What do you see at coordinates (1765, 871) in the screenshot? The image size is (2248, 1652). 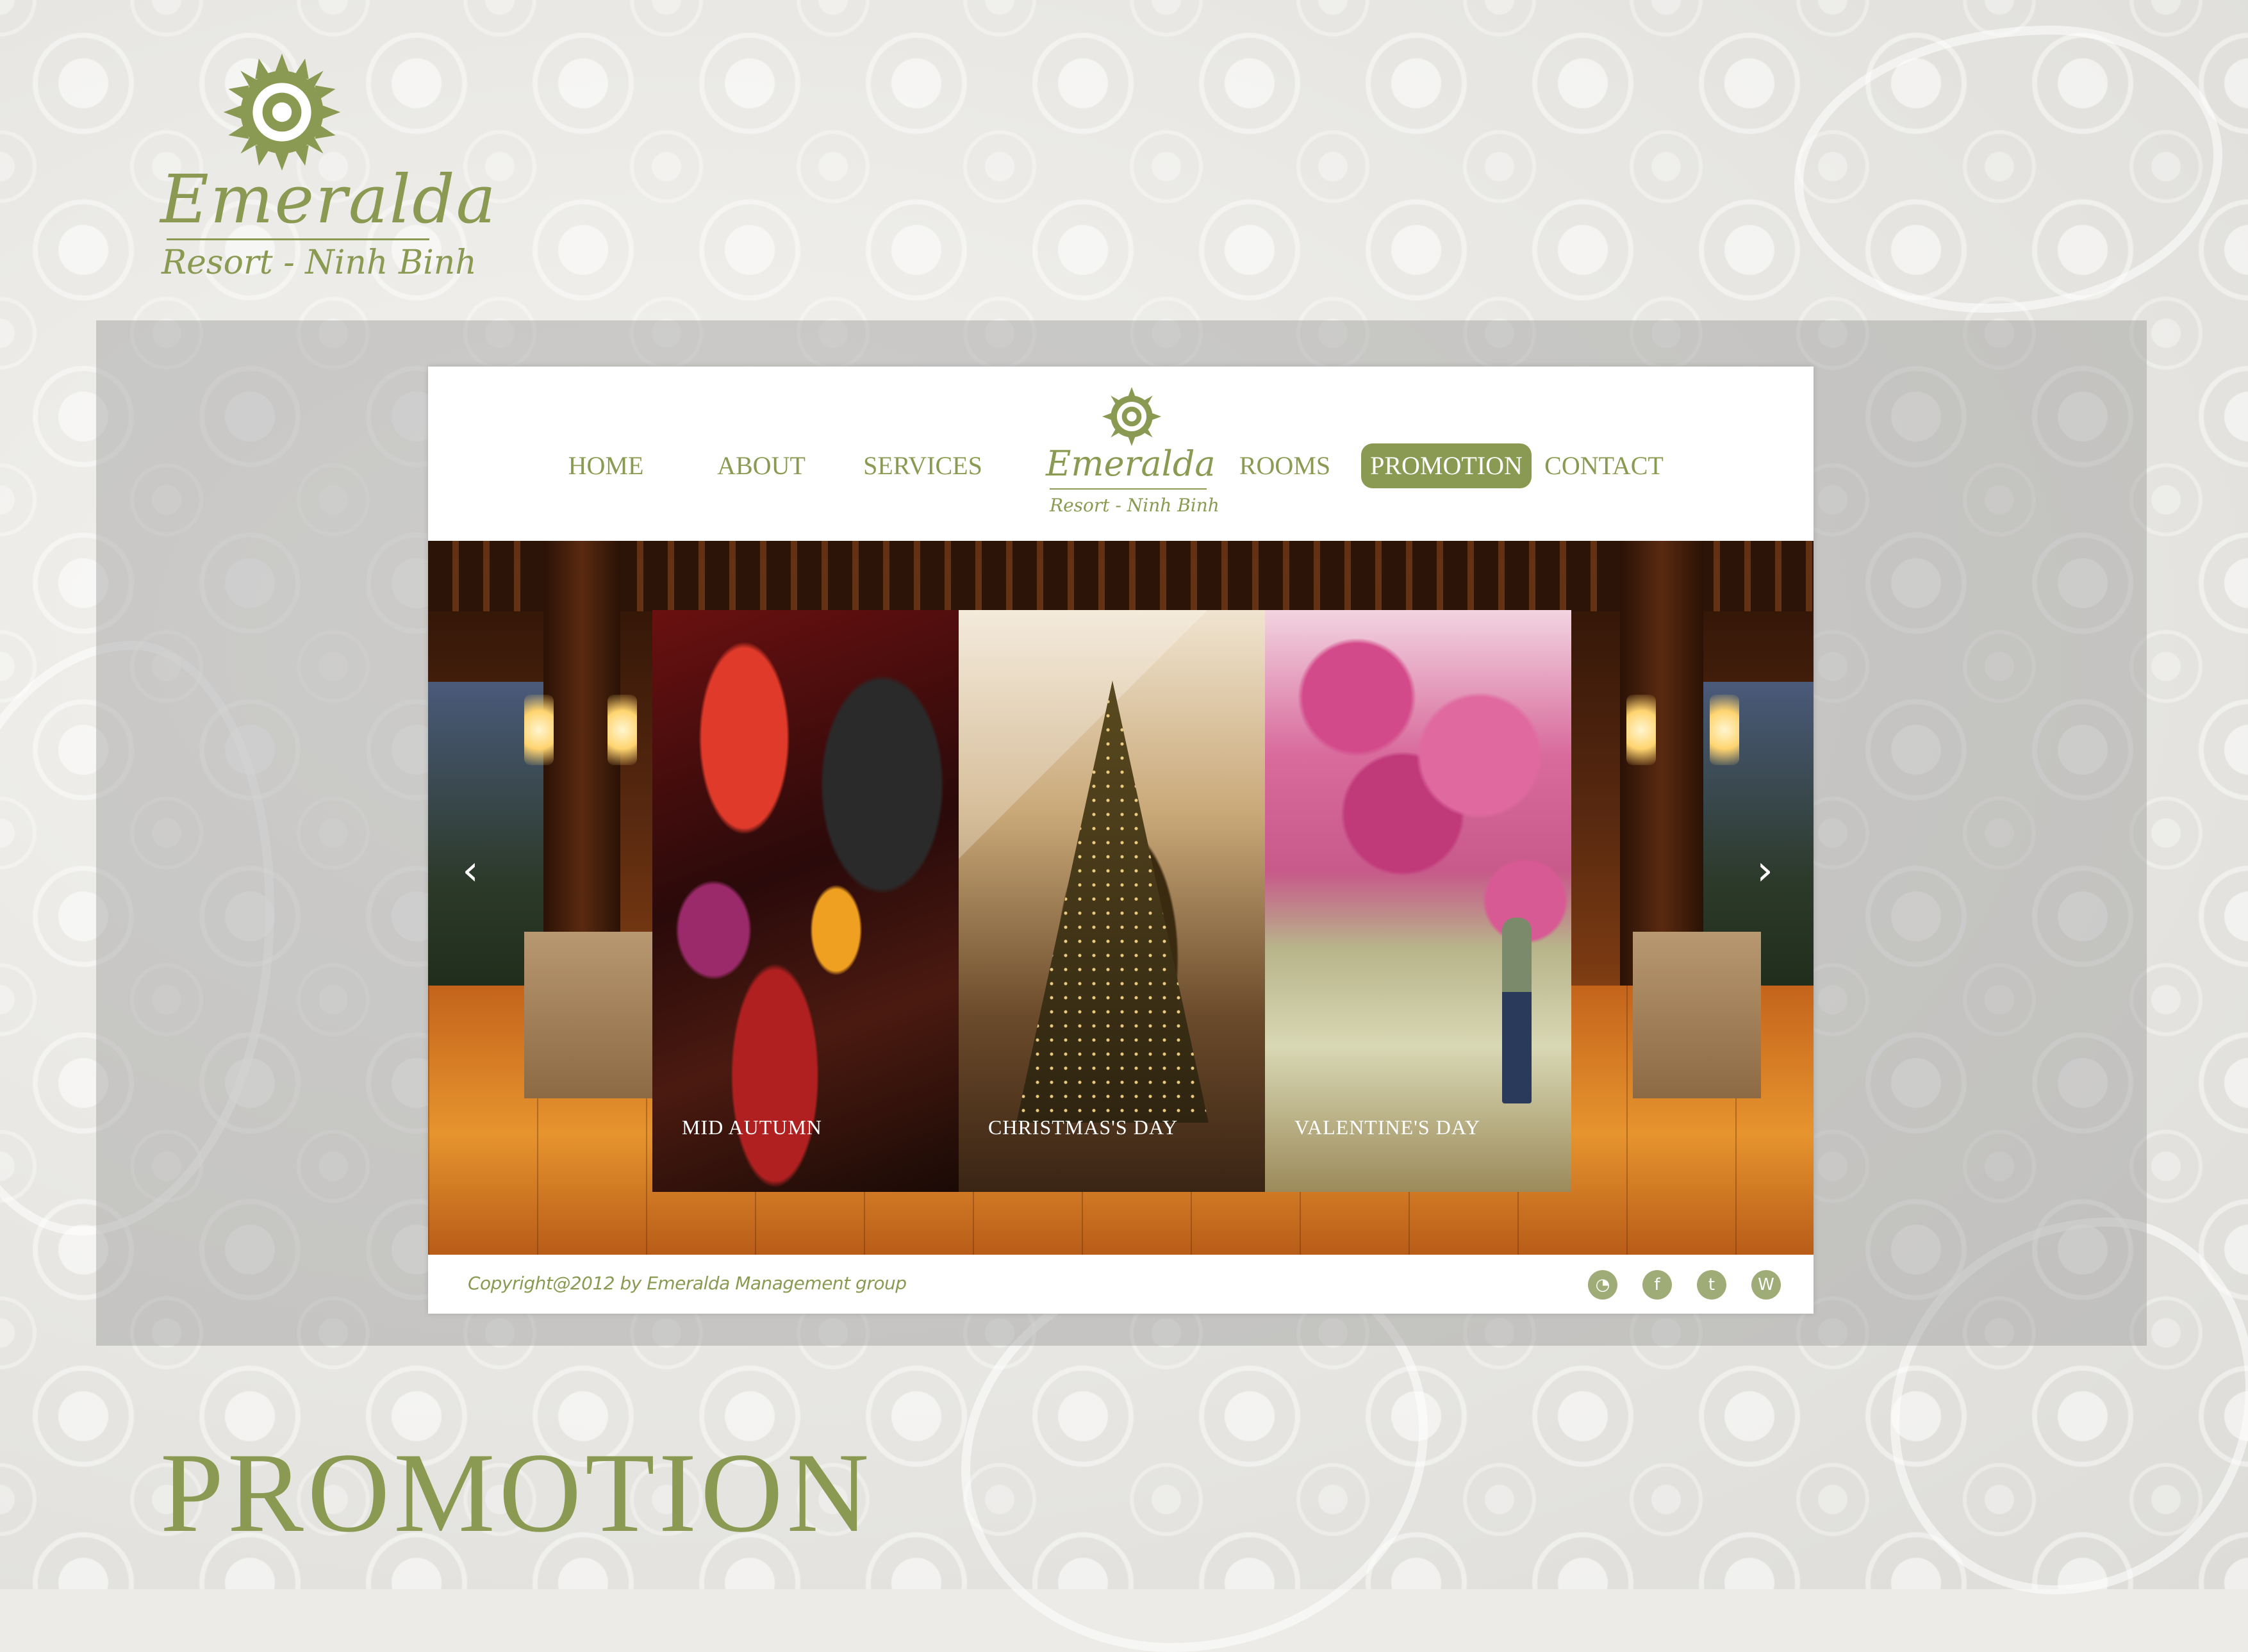 I see `chevron-right-icon: ›` at bounding box center [1765, 871].